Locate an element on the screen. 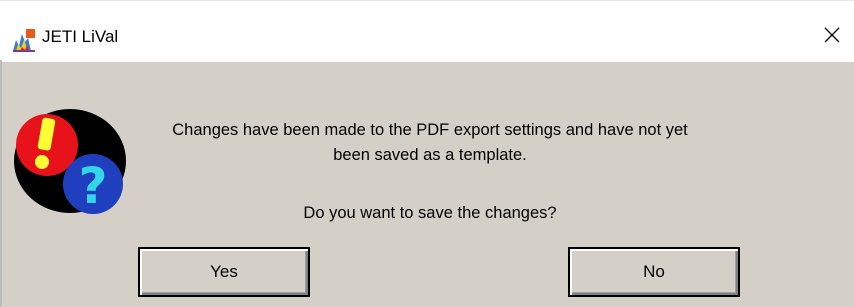  close-icon is located at coordinates (832, 35).